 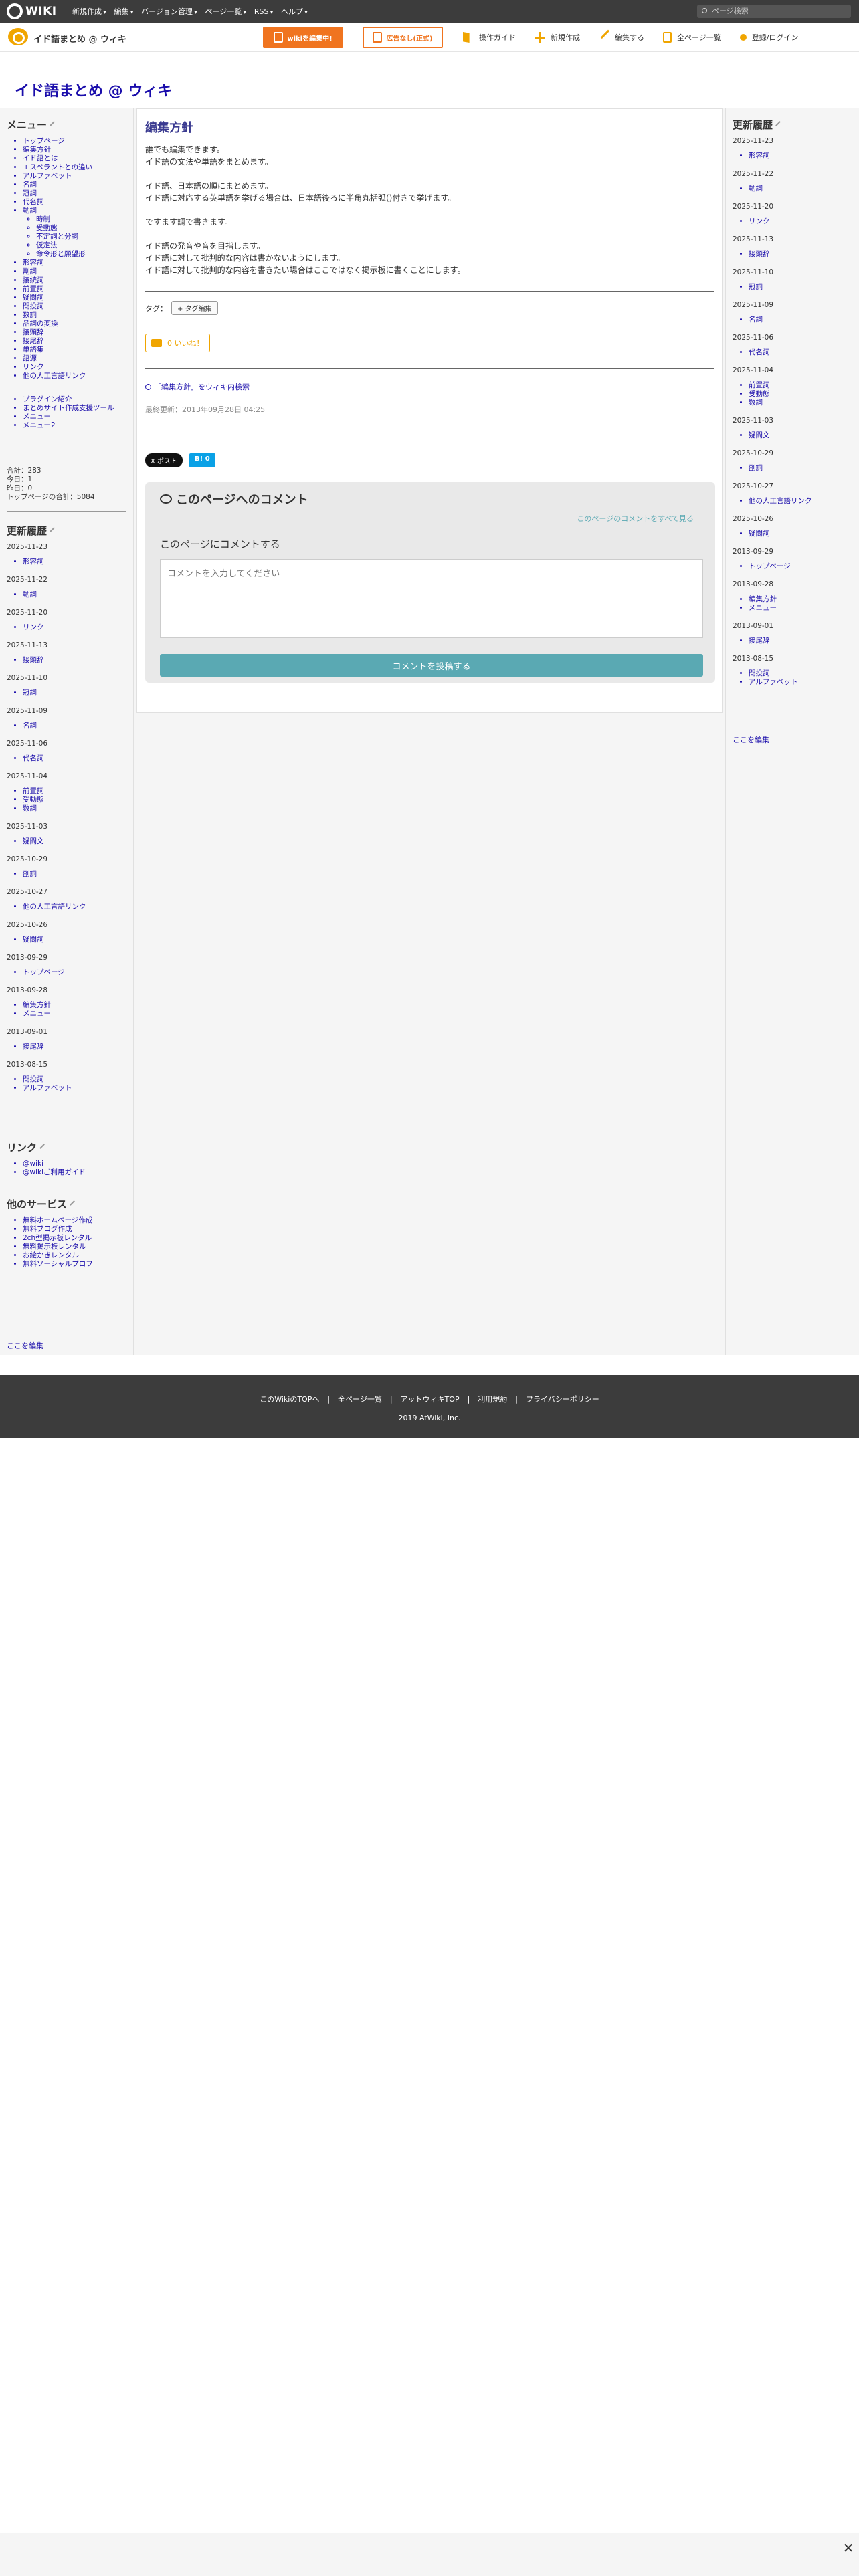 I want to click on comment-input, so click(x=432, y=598).